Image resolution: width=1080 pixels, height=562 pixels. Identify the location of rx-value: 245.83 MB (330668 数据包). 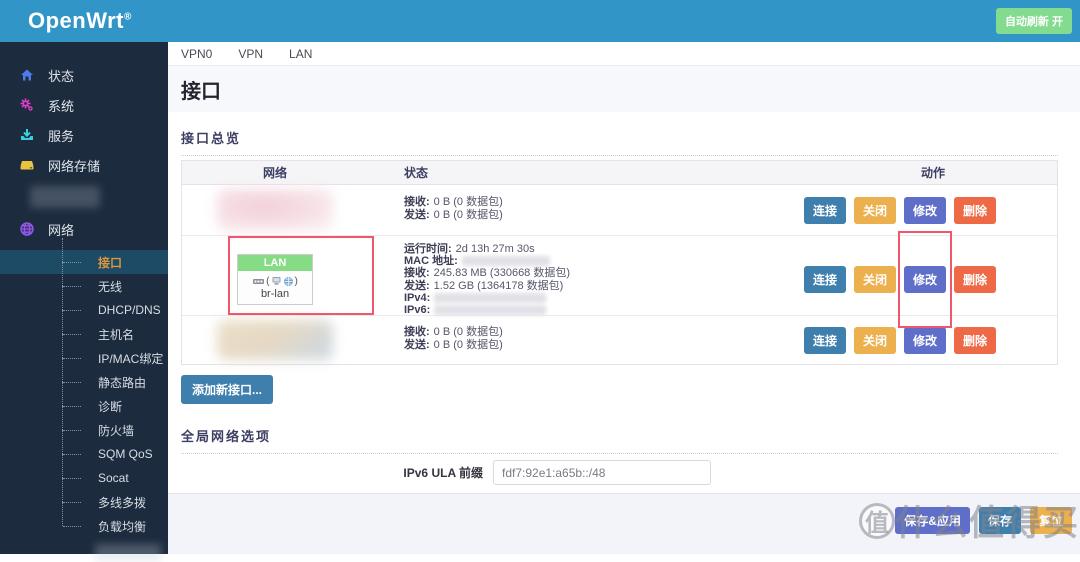
(502, 273).